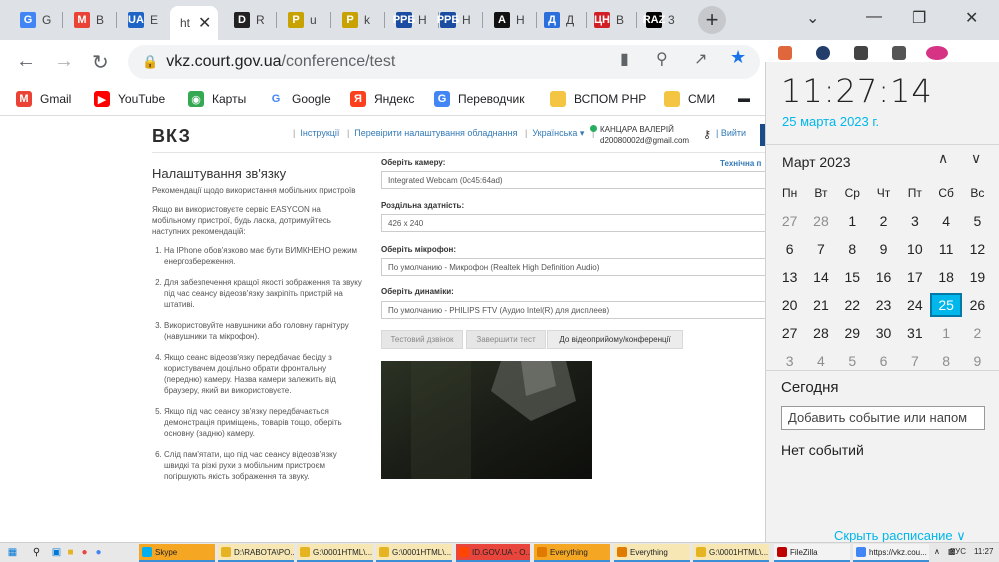 This screenshot has height=562, width=999. I want to click on bookmark-item: G Google, so click(299, 99).